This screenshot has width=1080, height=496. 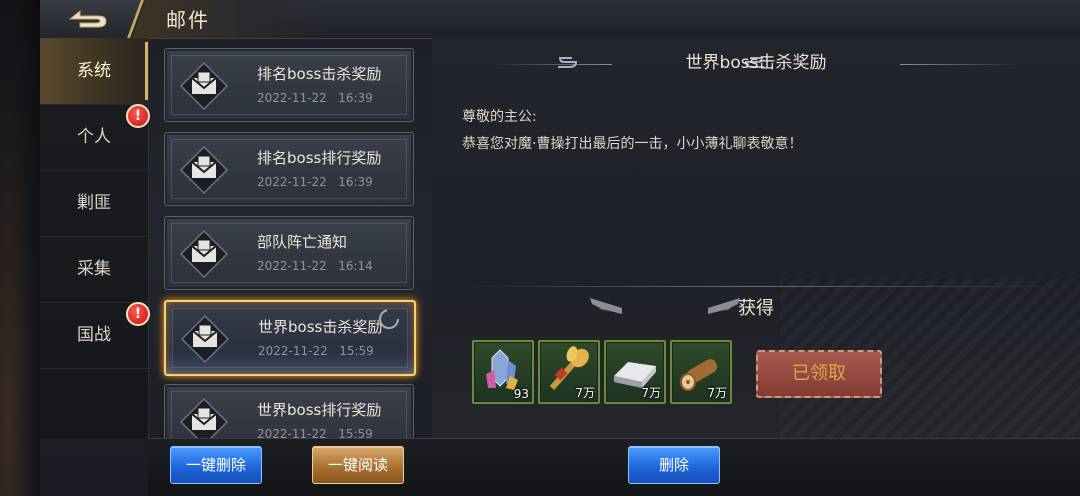 I want to click on tab-label: 个人, so click(x=94, y=137).